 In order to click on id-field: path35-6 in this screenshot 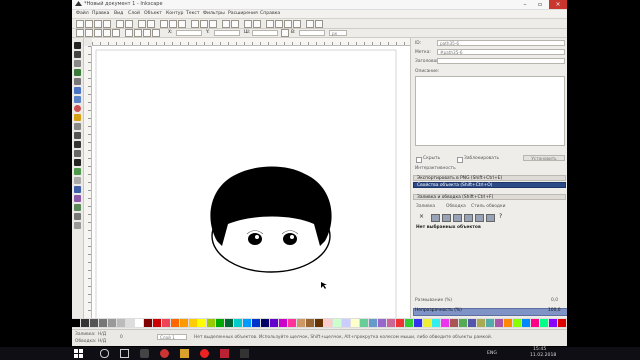, I will do `click(501, 43)`.